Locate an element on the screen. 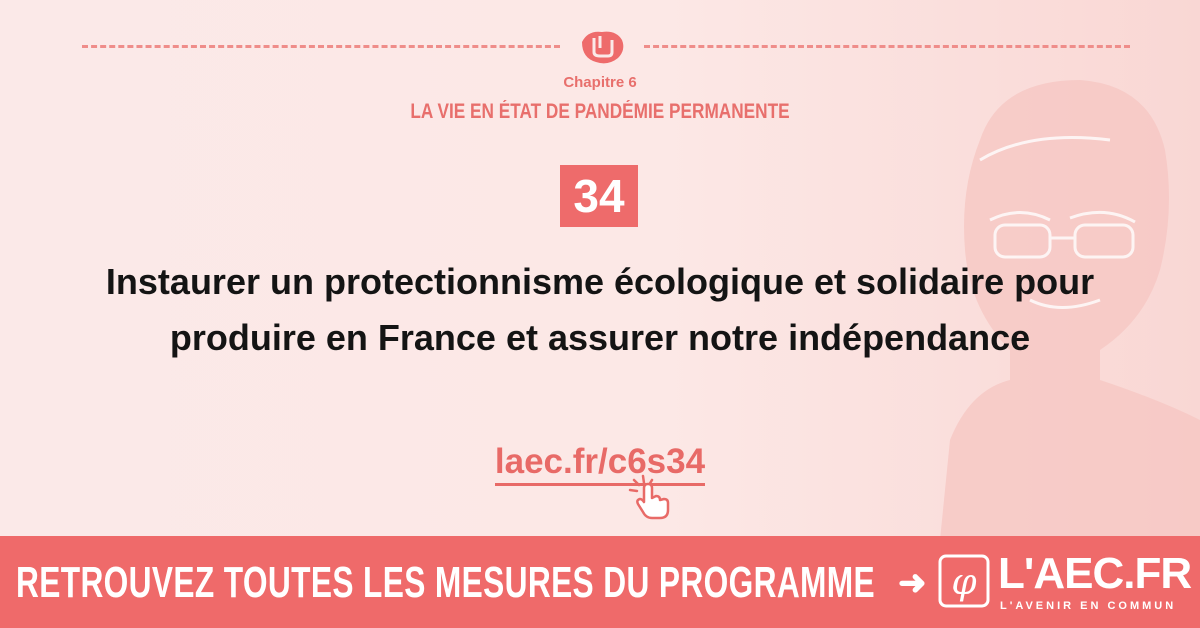 The width and height of the screenshot is (1200, 628). laec-logo-icon: φ is located at coordinates (964, 581).